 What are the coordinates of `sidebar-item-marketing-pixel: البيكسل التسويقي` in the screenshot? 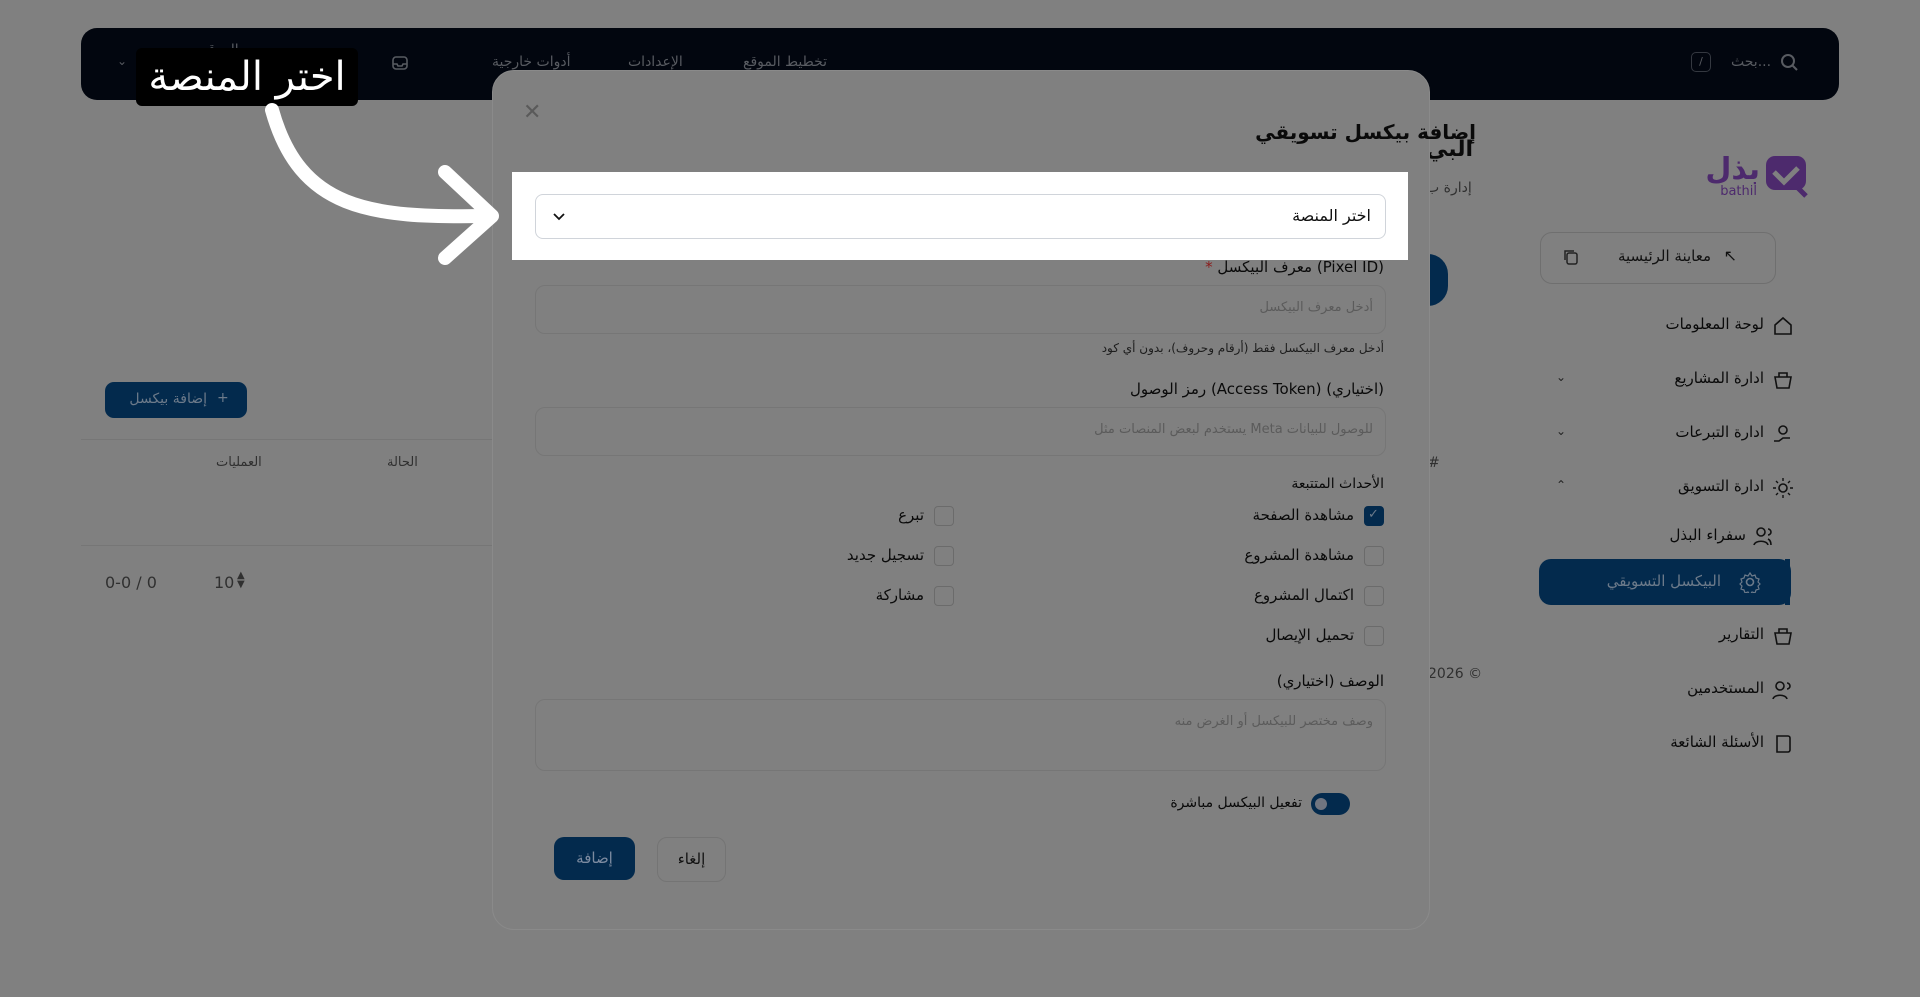 It's located at (1665, 582).